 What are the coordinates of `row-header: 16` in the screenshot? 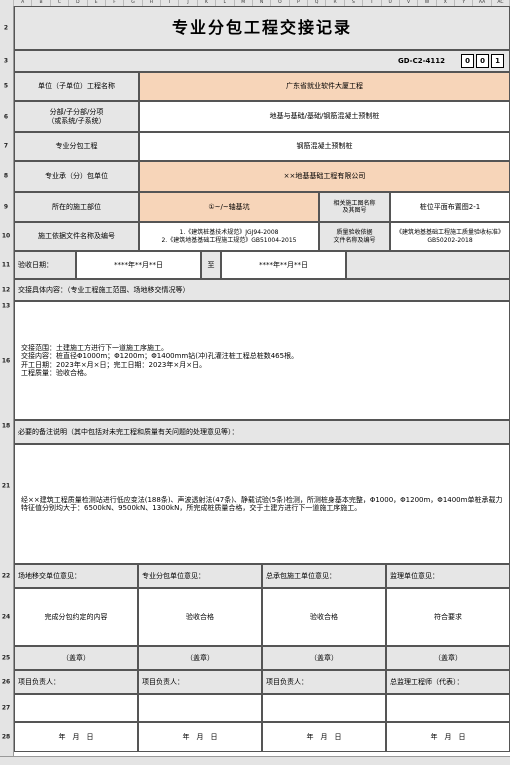 It's located at (6, 361).